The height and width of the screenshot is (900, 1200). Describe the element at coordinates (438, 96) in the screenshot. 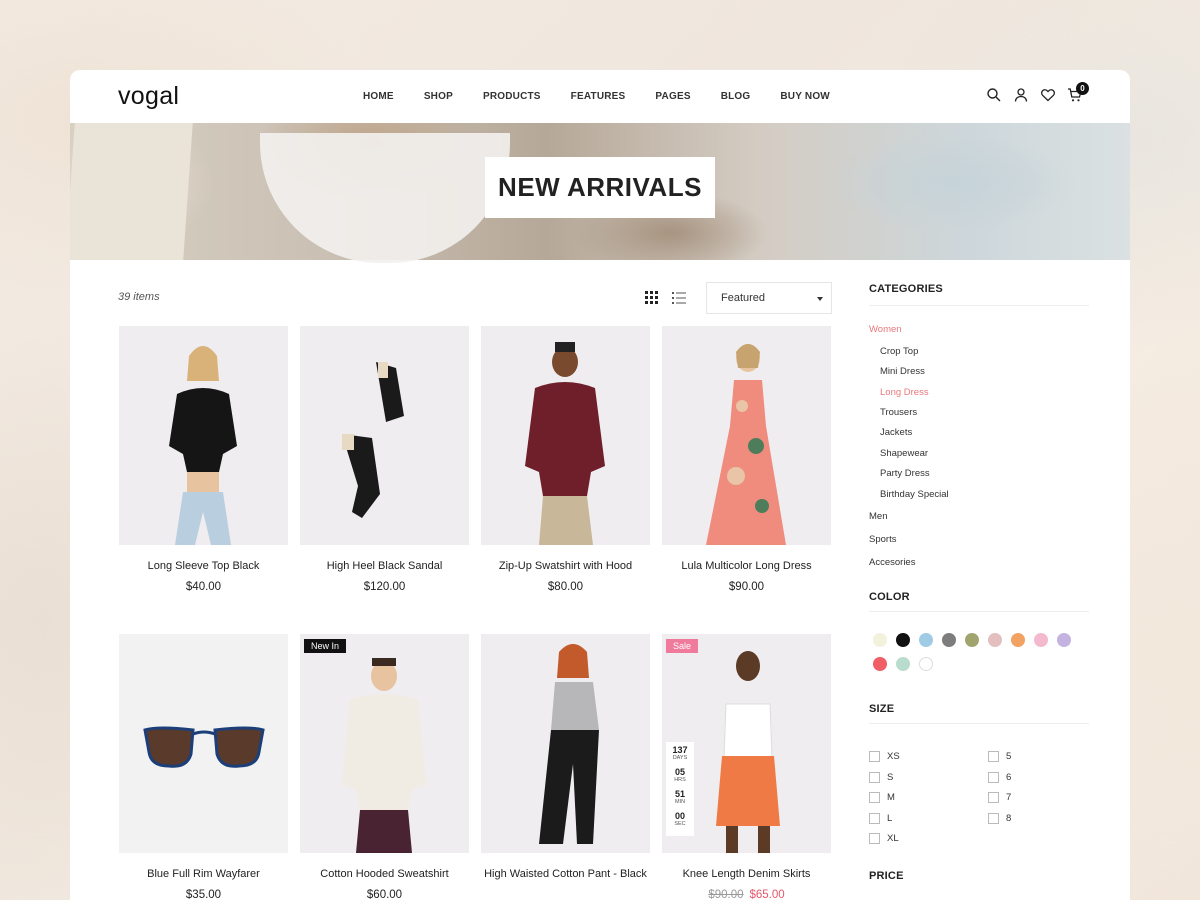

I see `nav-shop: SHOP` at that location.